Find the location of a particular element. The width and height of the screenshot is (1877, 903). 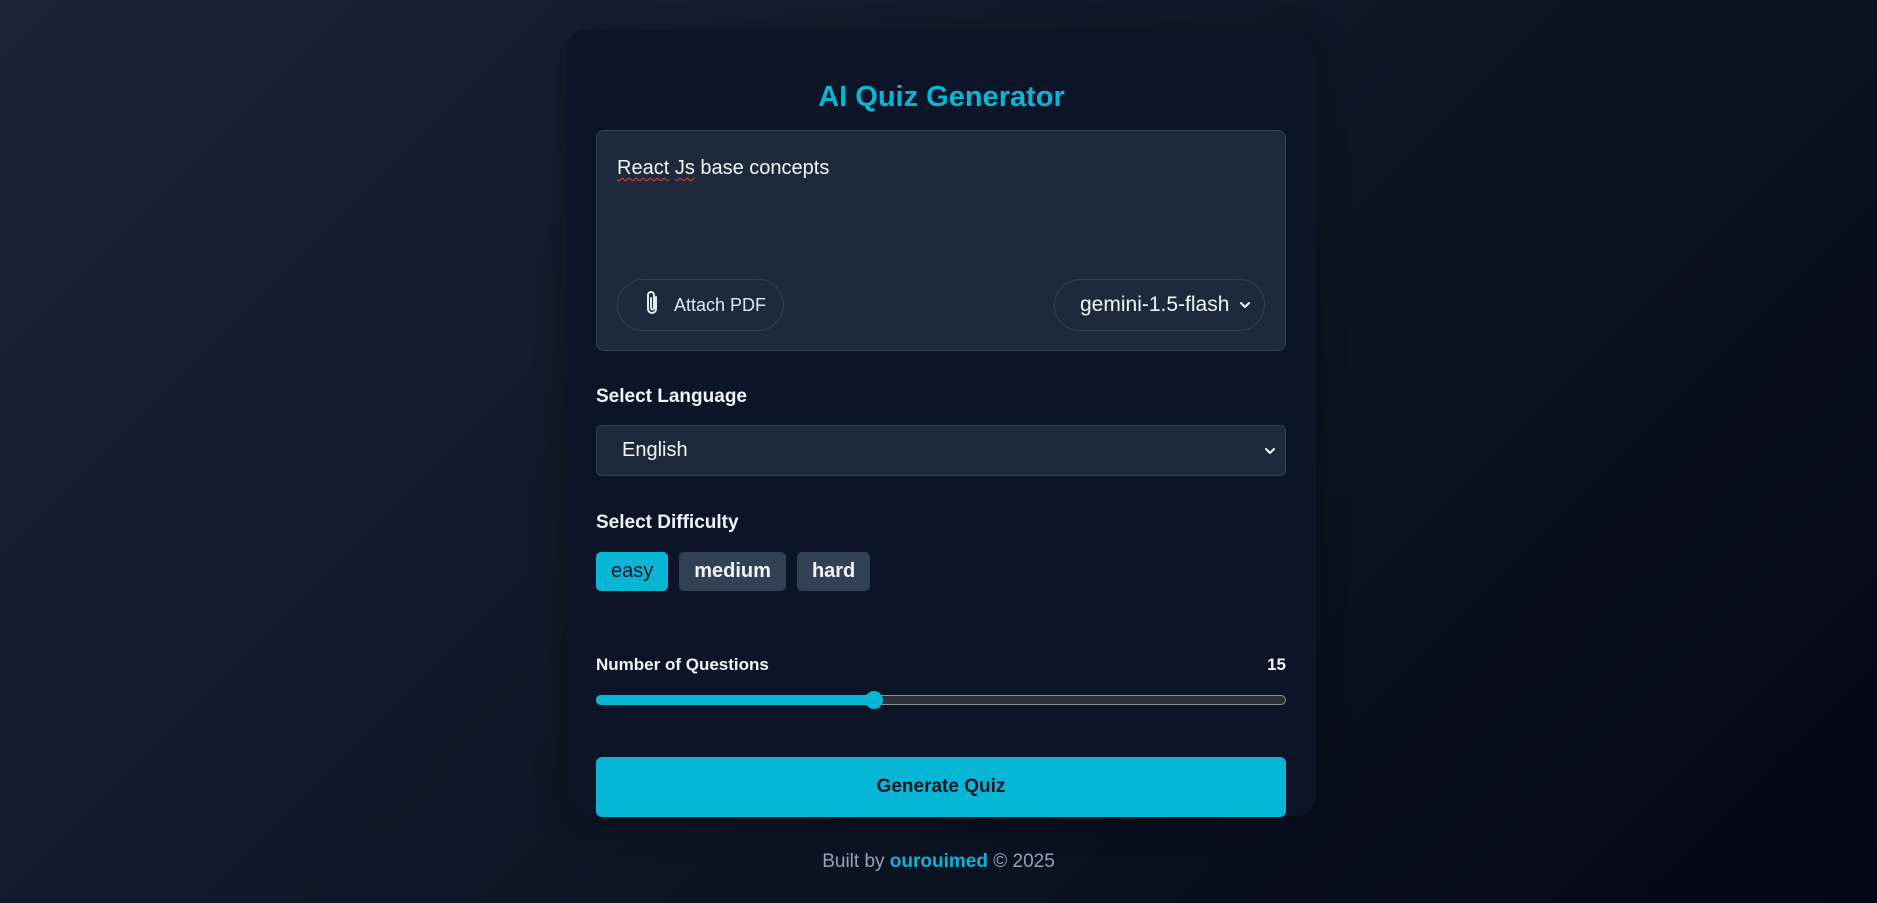

prompt-text: React Js base concepts is located at coordinates (723, 168).